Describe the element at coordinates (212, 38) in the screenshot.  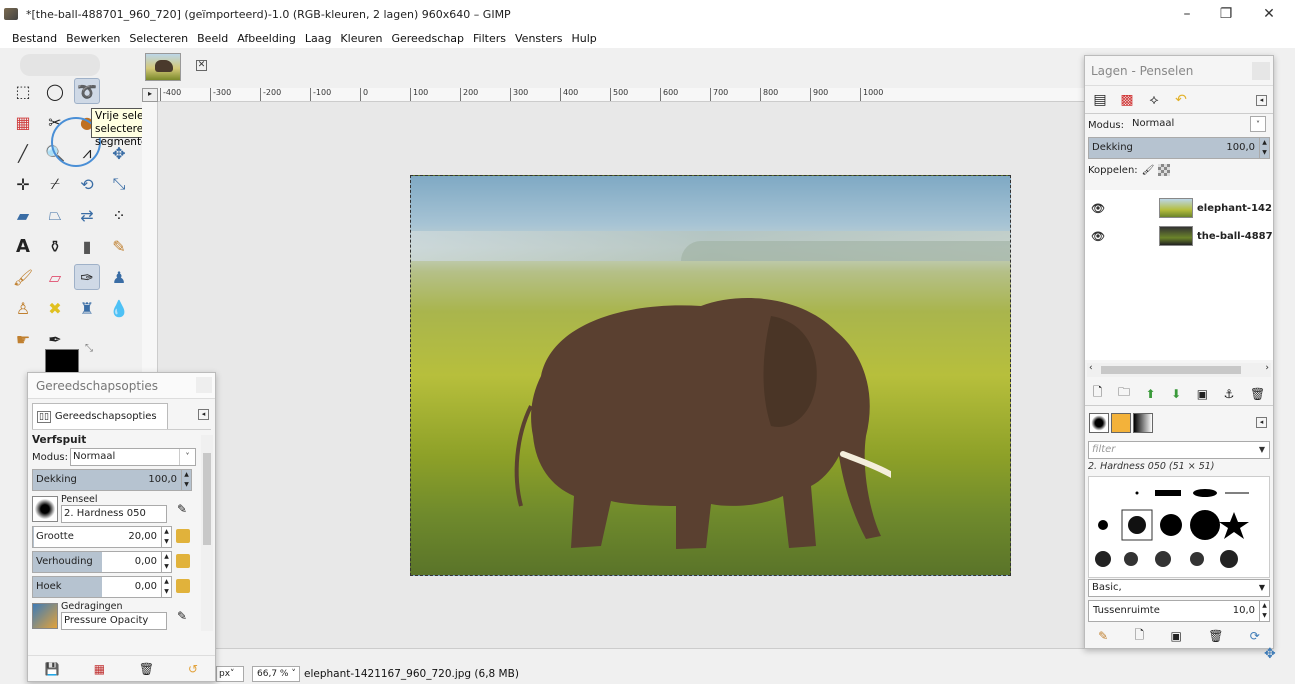
I see `menu-beeld: Beeld` at that location.